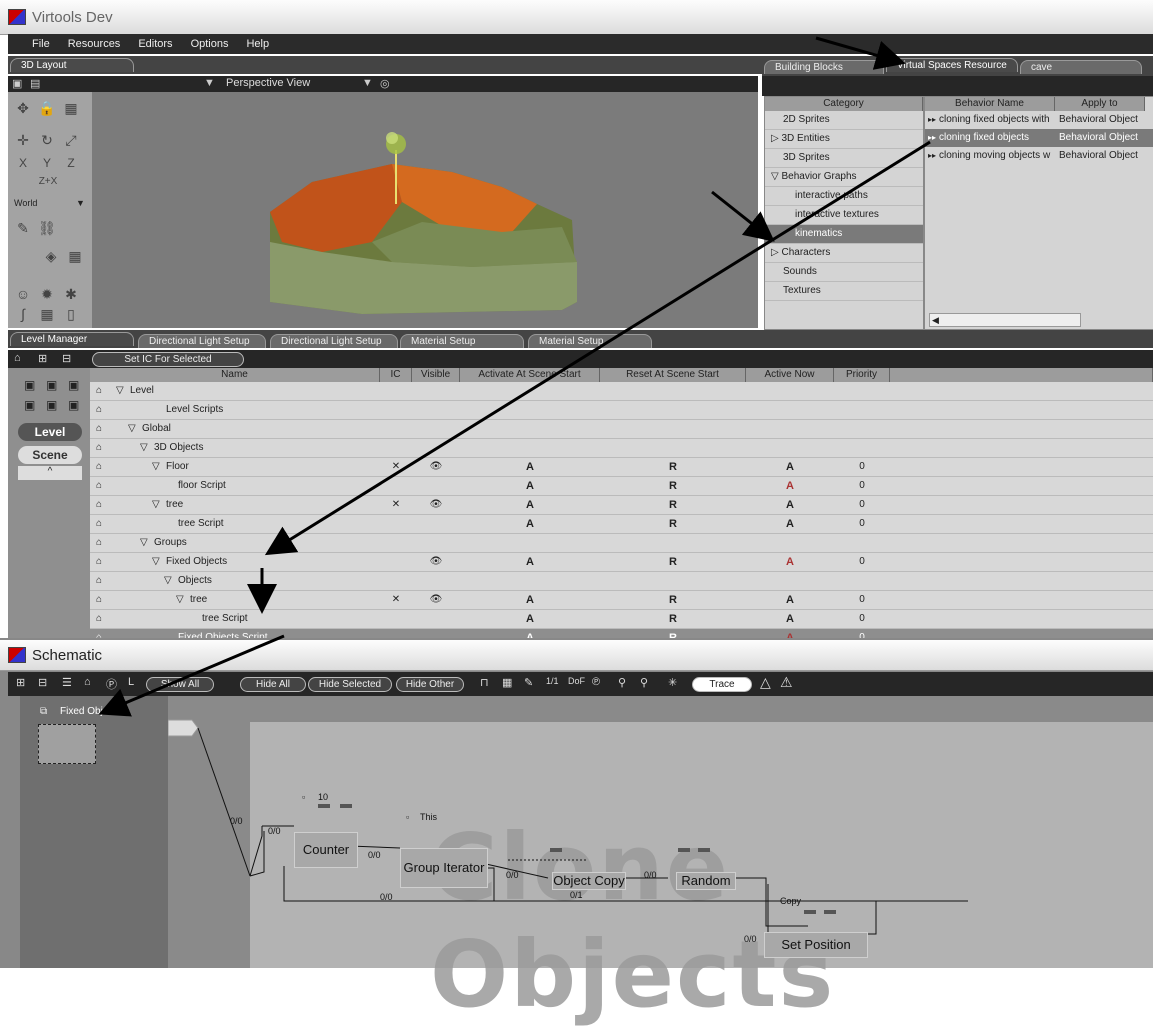 This screenshot has width=1153, height=1028. Describe the element at coordinates (131, 682) in the screenshot. I see `link-mode-icon: L` at that location.